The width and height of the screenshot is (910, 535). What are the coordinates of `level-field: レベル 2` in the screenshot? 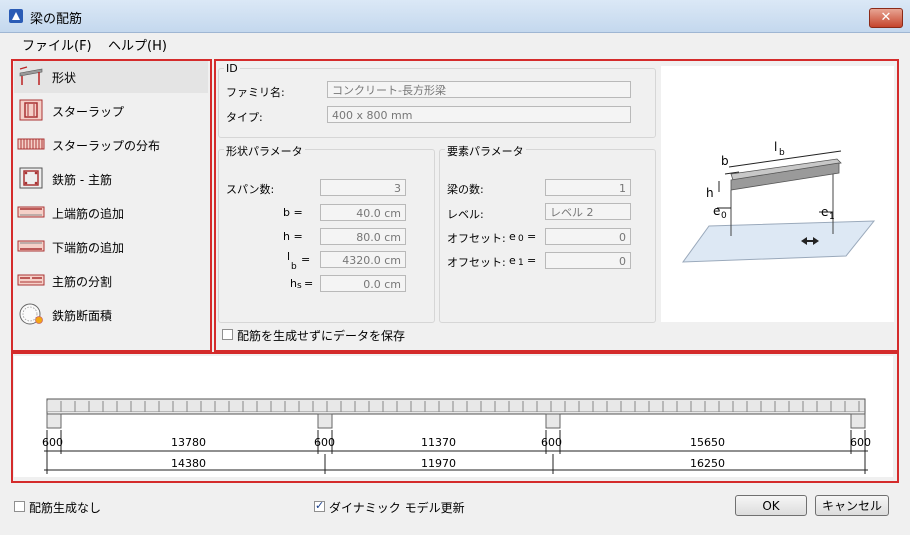 It's located at (588, 211).